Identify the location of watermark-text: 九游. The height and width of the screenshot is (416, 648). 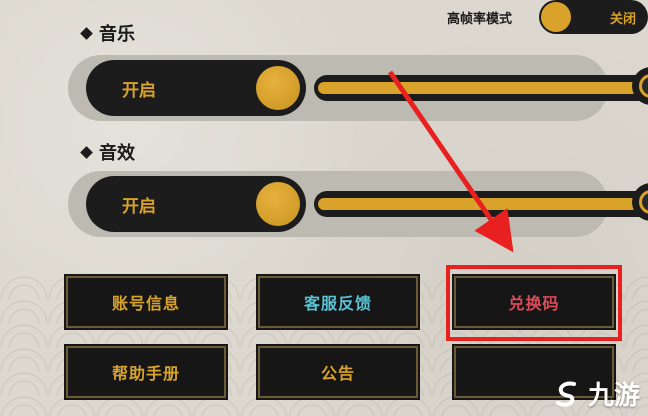
(613, 396).